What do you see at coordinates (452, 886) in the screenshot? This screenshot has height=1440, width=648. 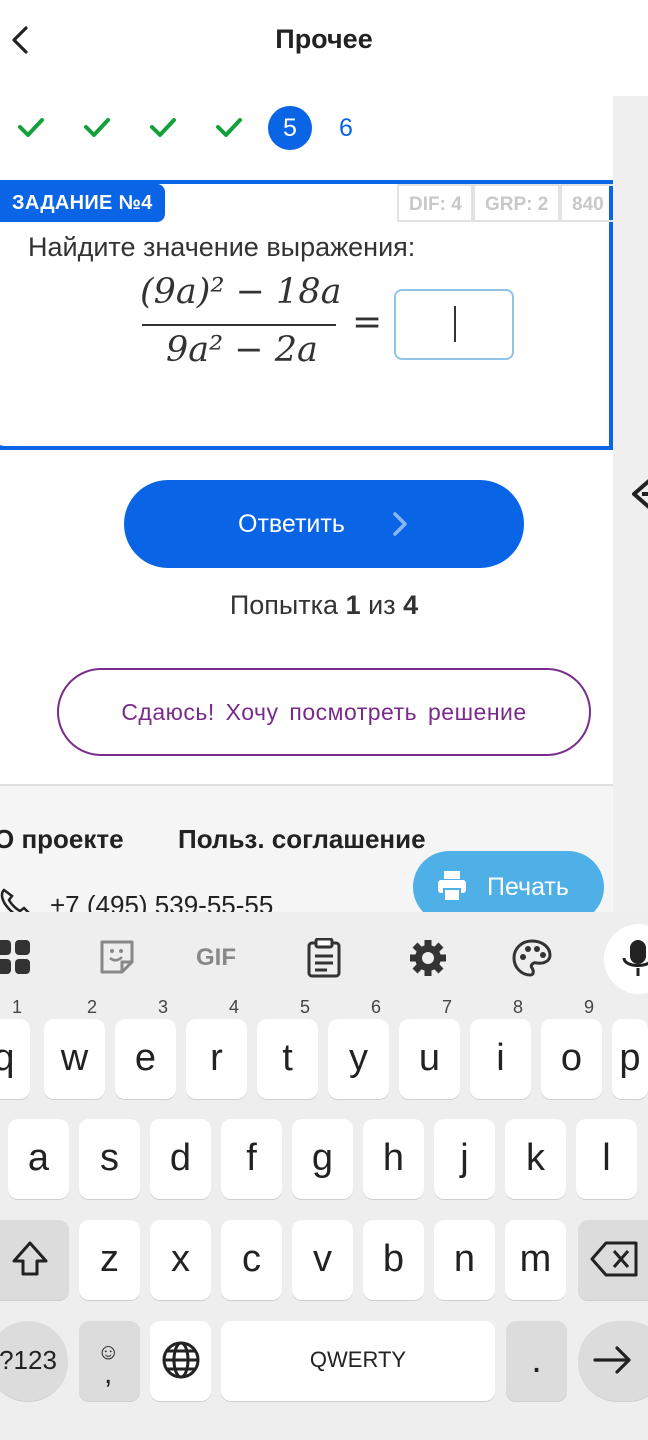 I see `printer-icon` at bounding box center [452, 886].